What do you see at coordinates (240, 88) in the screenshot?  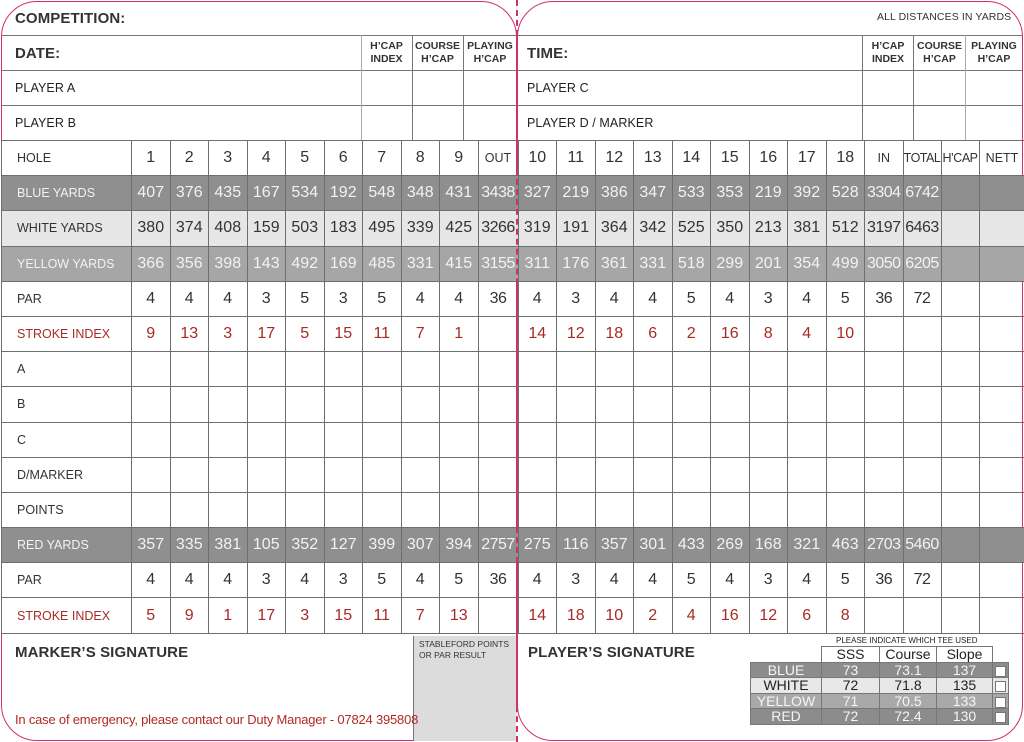 I see `player-a-name-field` at bounding box center [240, 88].